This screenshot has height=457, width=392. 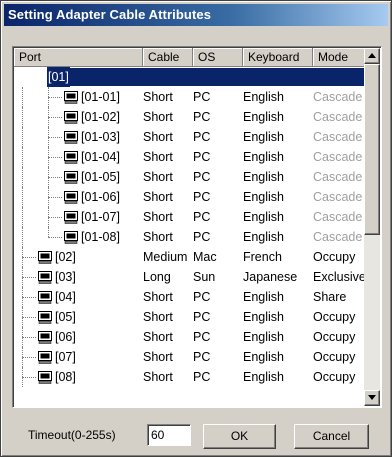 What do you see at coordinates (189, 257) in the screenshot?
I see `table-row: [02] Medium Mac French Occupy` at bounding box center [189, 257].